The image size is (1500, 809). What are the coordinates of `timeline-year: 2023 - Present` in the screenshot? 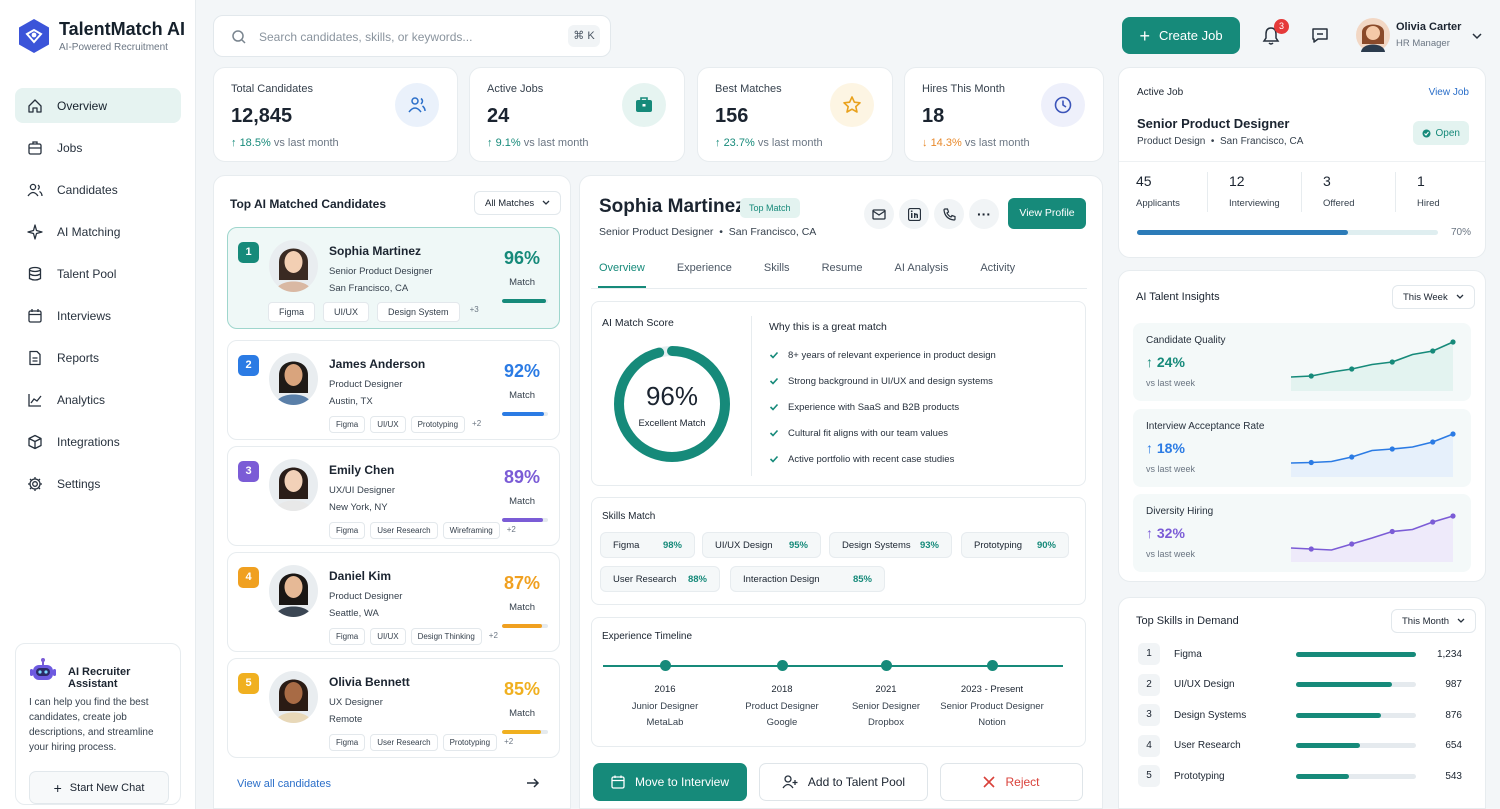 It's located at (992, 689).